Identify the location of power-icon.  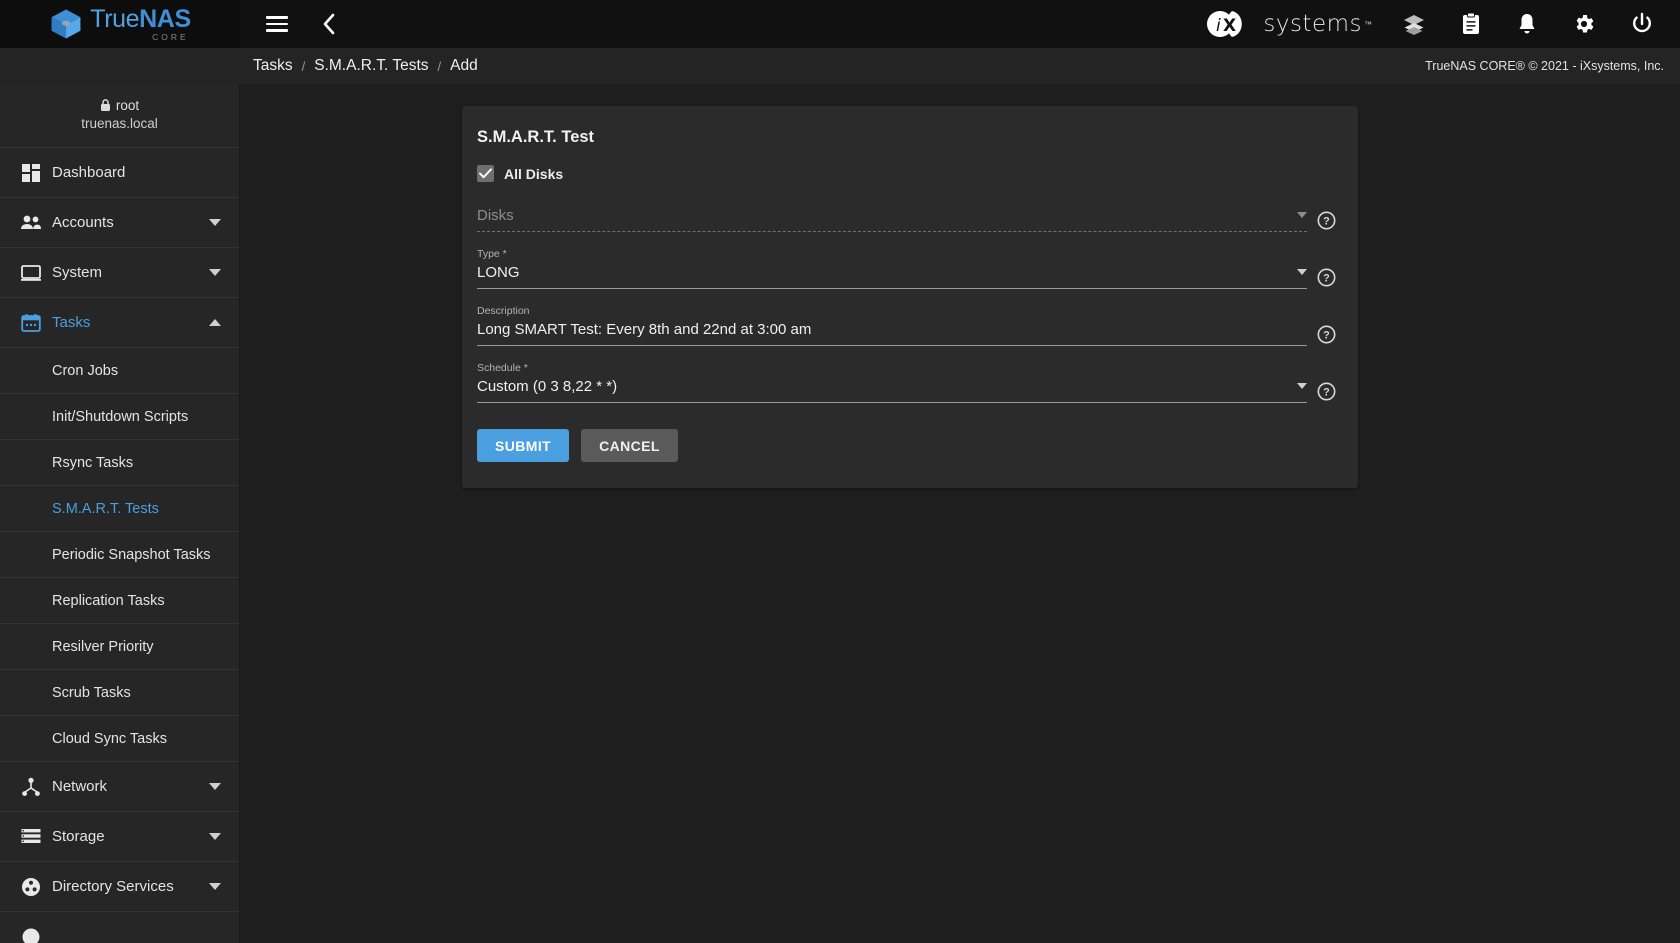
(1642, 22).